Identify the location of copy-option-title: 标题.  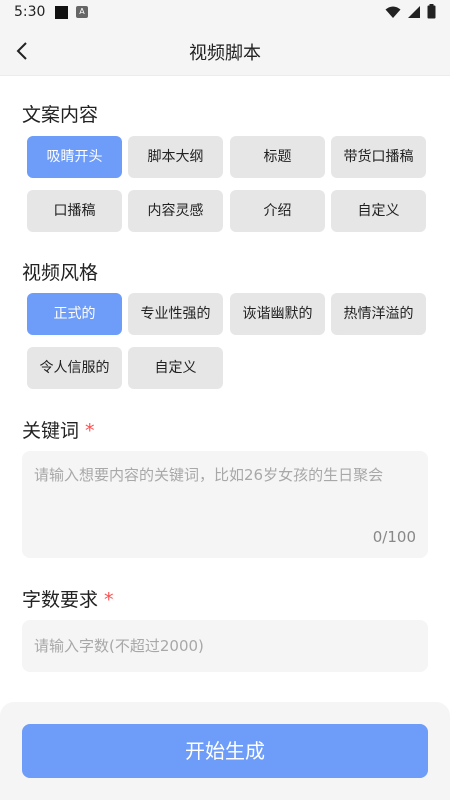
(277, 157).